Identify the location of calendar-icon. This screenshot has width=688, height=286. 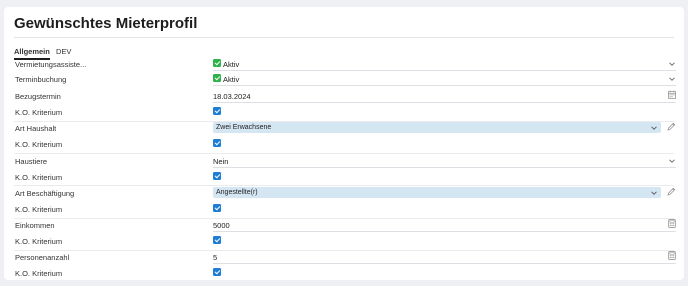
(672, 94).